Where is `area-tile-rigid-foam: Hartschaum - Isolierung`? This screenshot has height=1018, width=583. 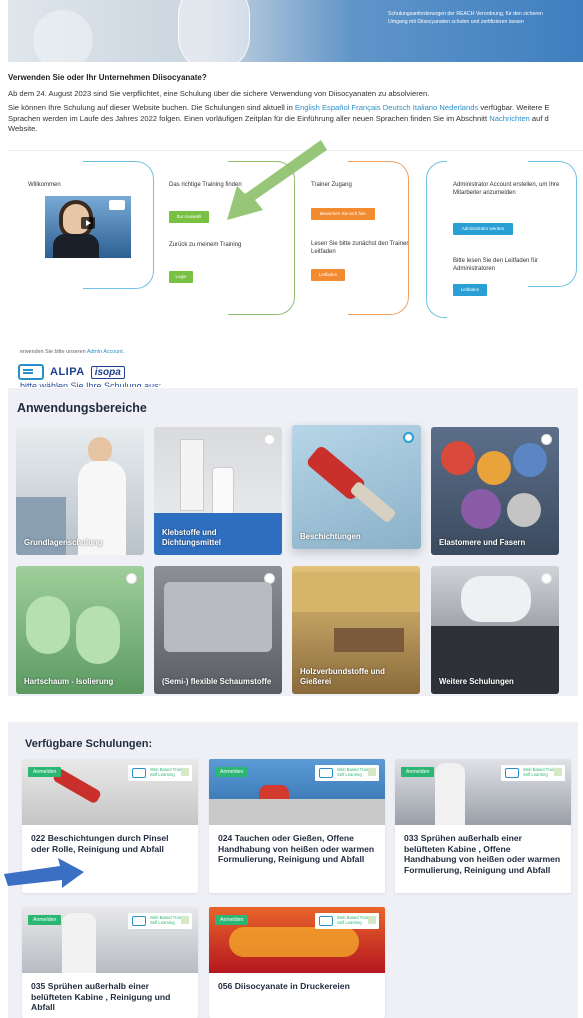 area-tile-rigid-foam: Hartschaum - Isolierung is located at coordinates (80, 630).